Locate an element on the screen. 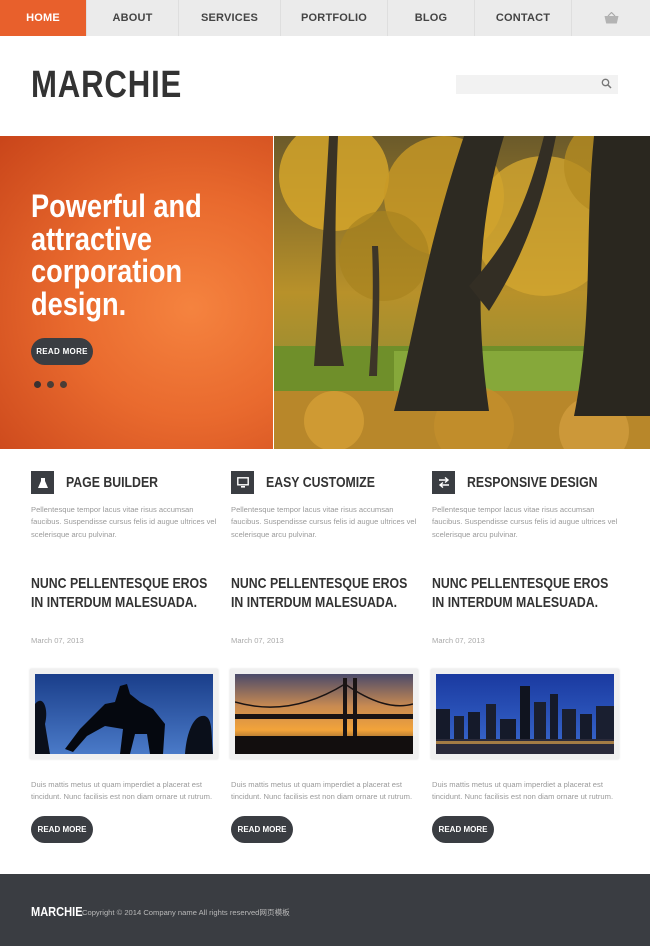 The height and width of the screenshot is (946, 650). swap-arrows-icon is located at coordinates (443, 482).